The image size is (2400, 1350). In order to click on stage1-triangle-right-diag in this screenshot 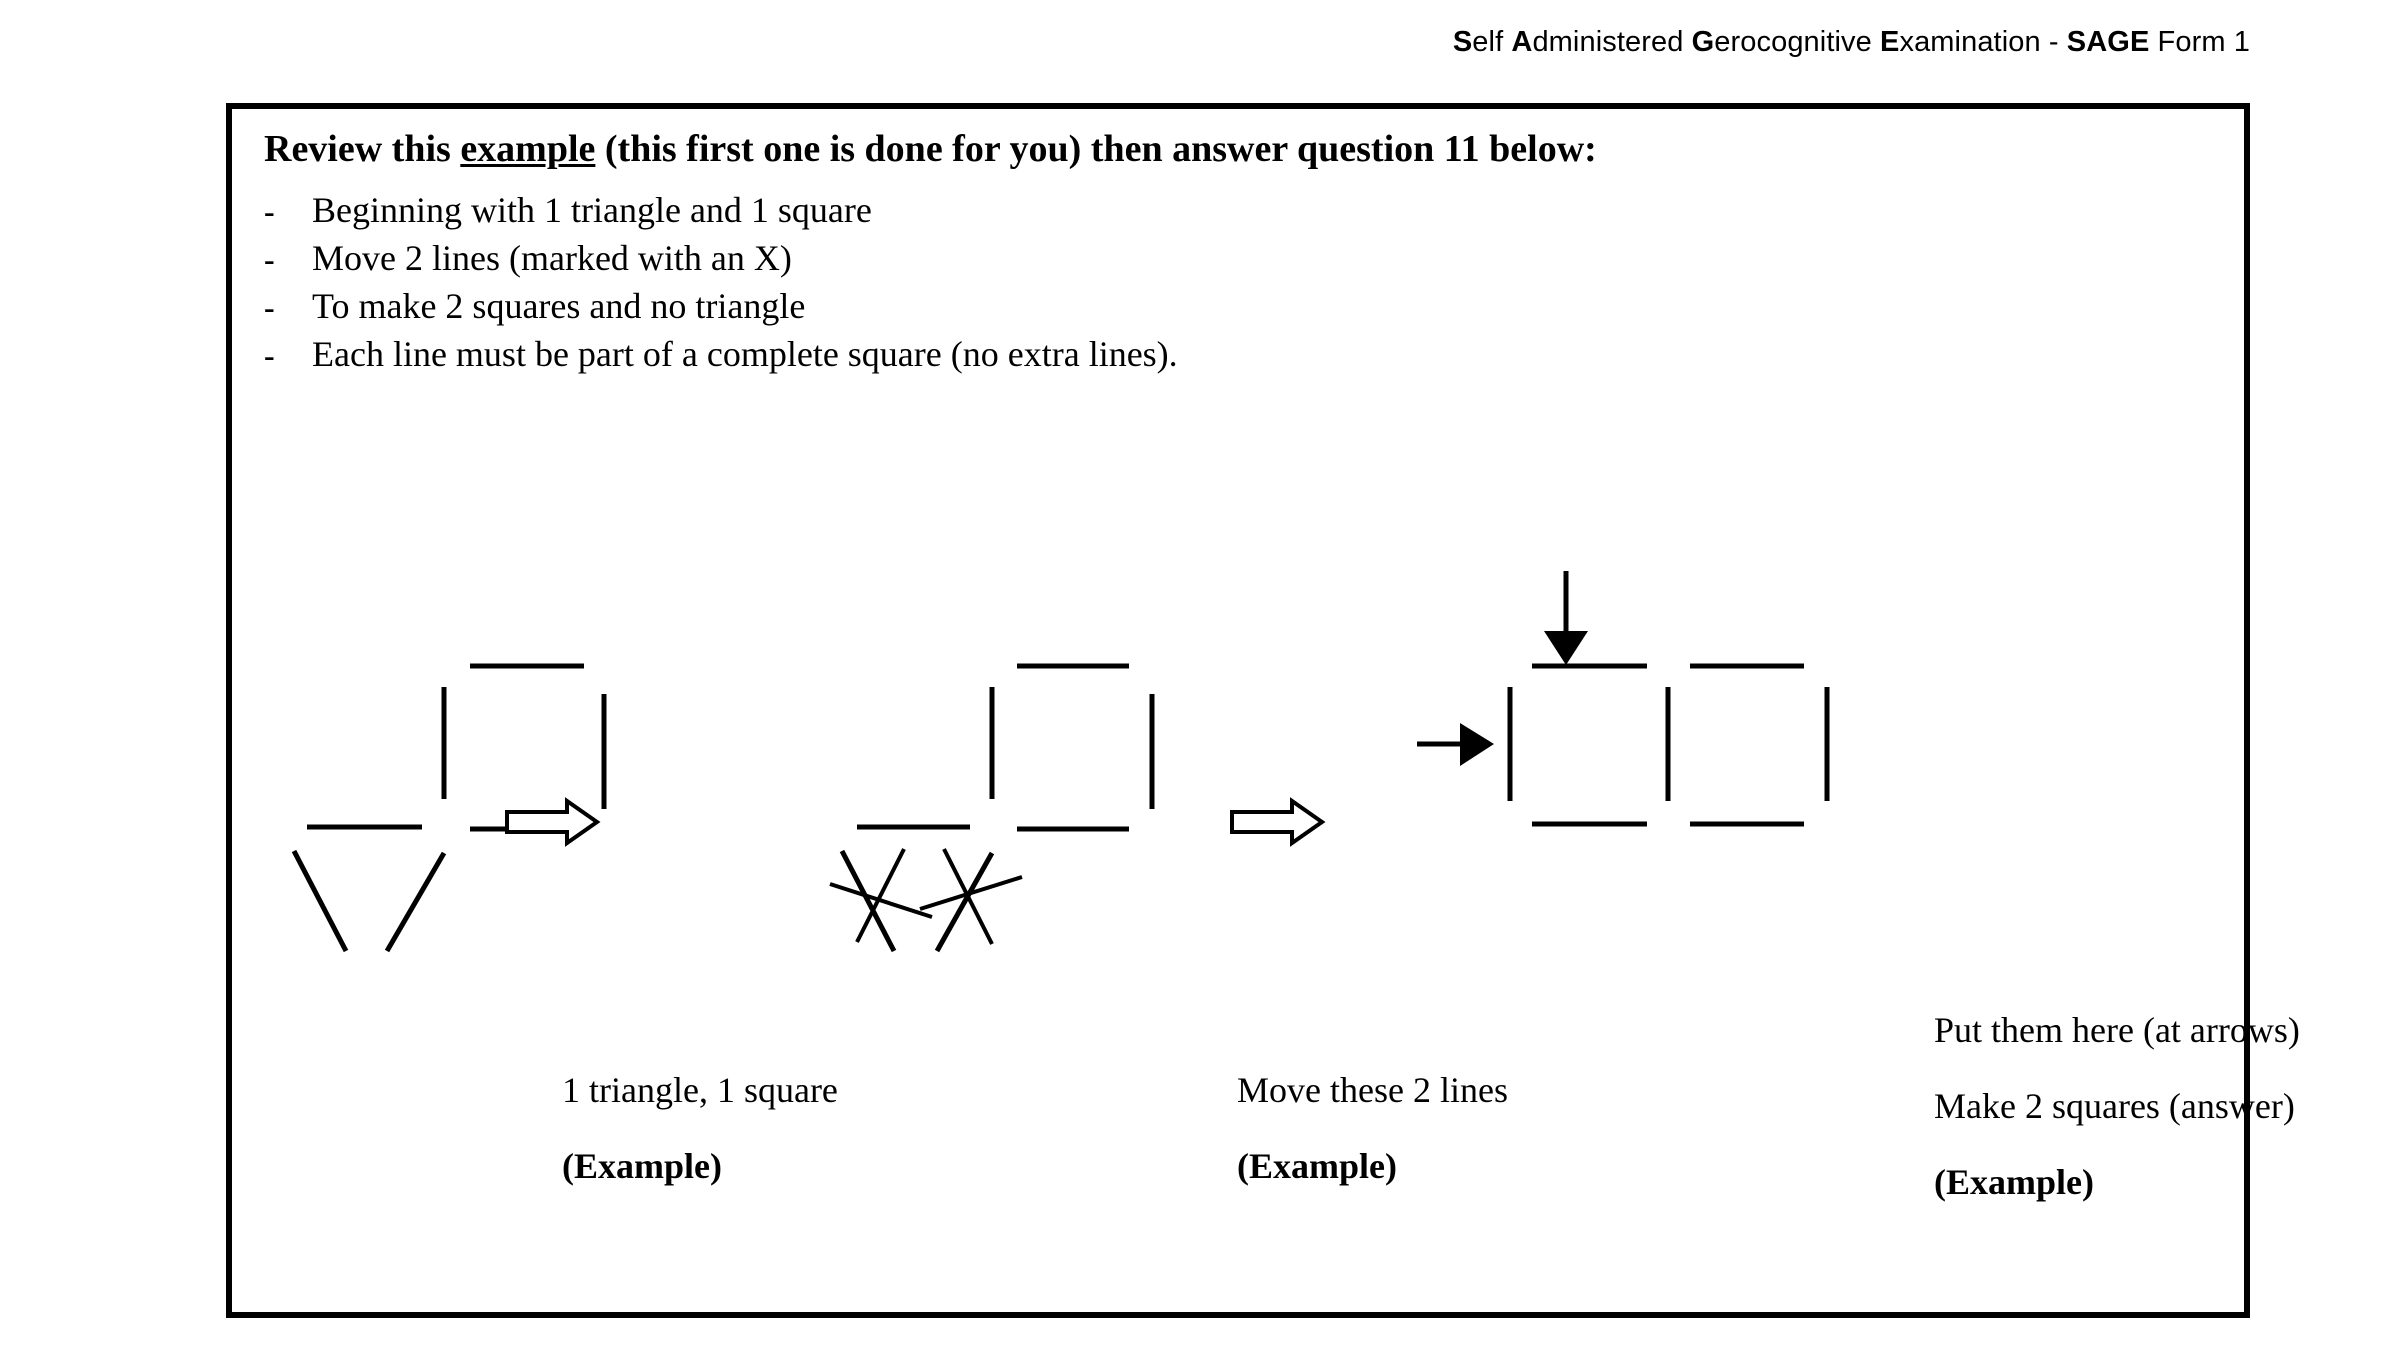, I will do `click(415, 902)`.